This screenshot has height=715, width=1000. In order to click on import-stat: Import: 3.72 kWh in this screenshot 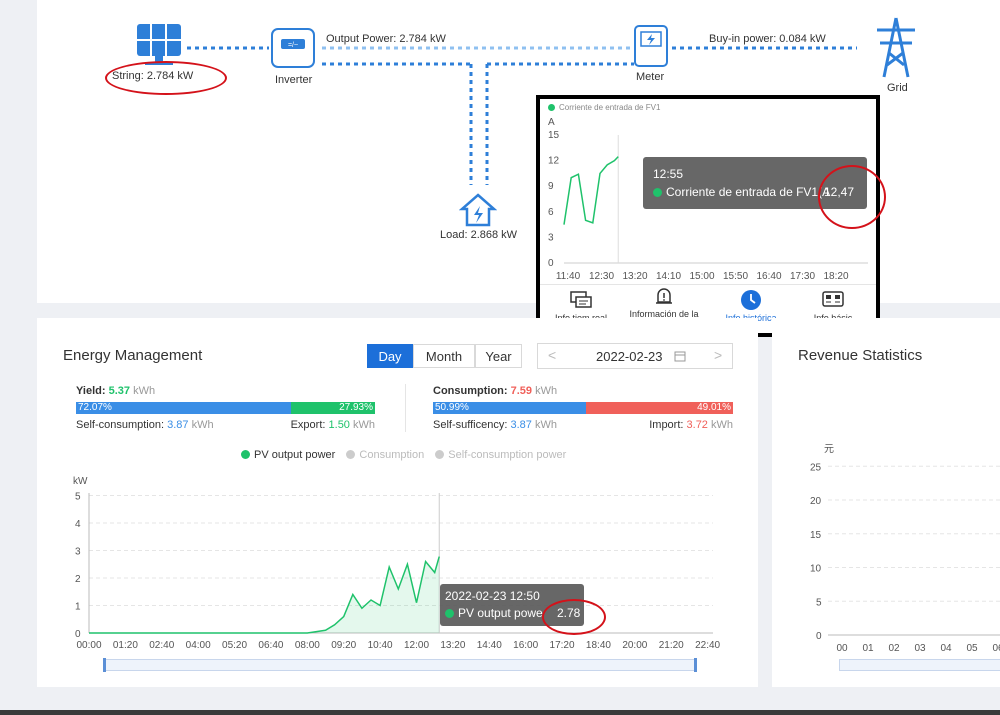, I will do `click(675, 425)`.